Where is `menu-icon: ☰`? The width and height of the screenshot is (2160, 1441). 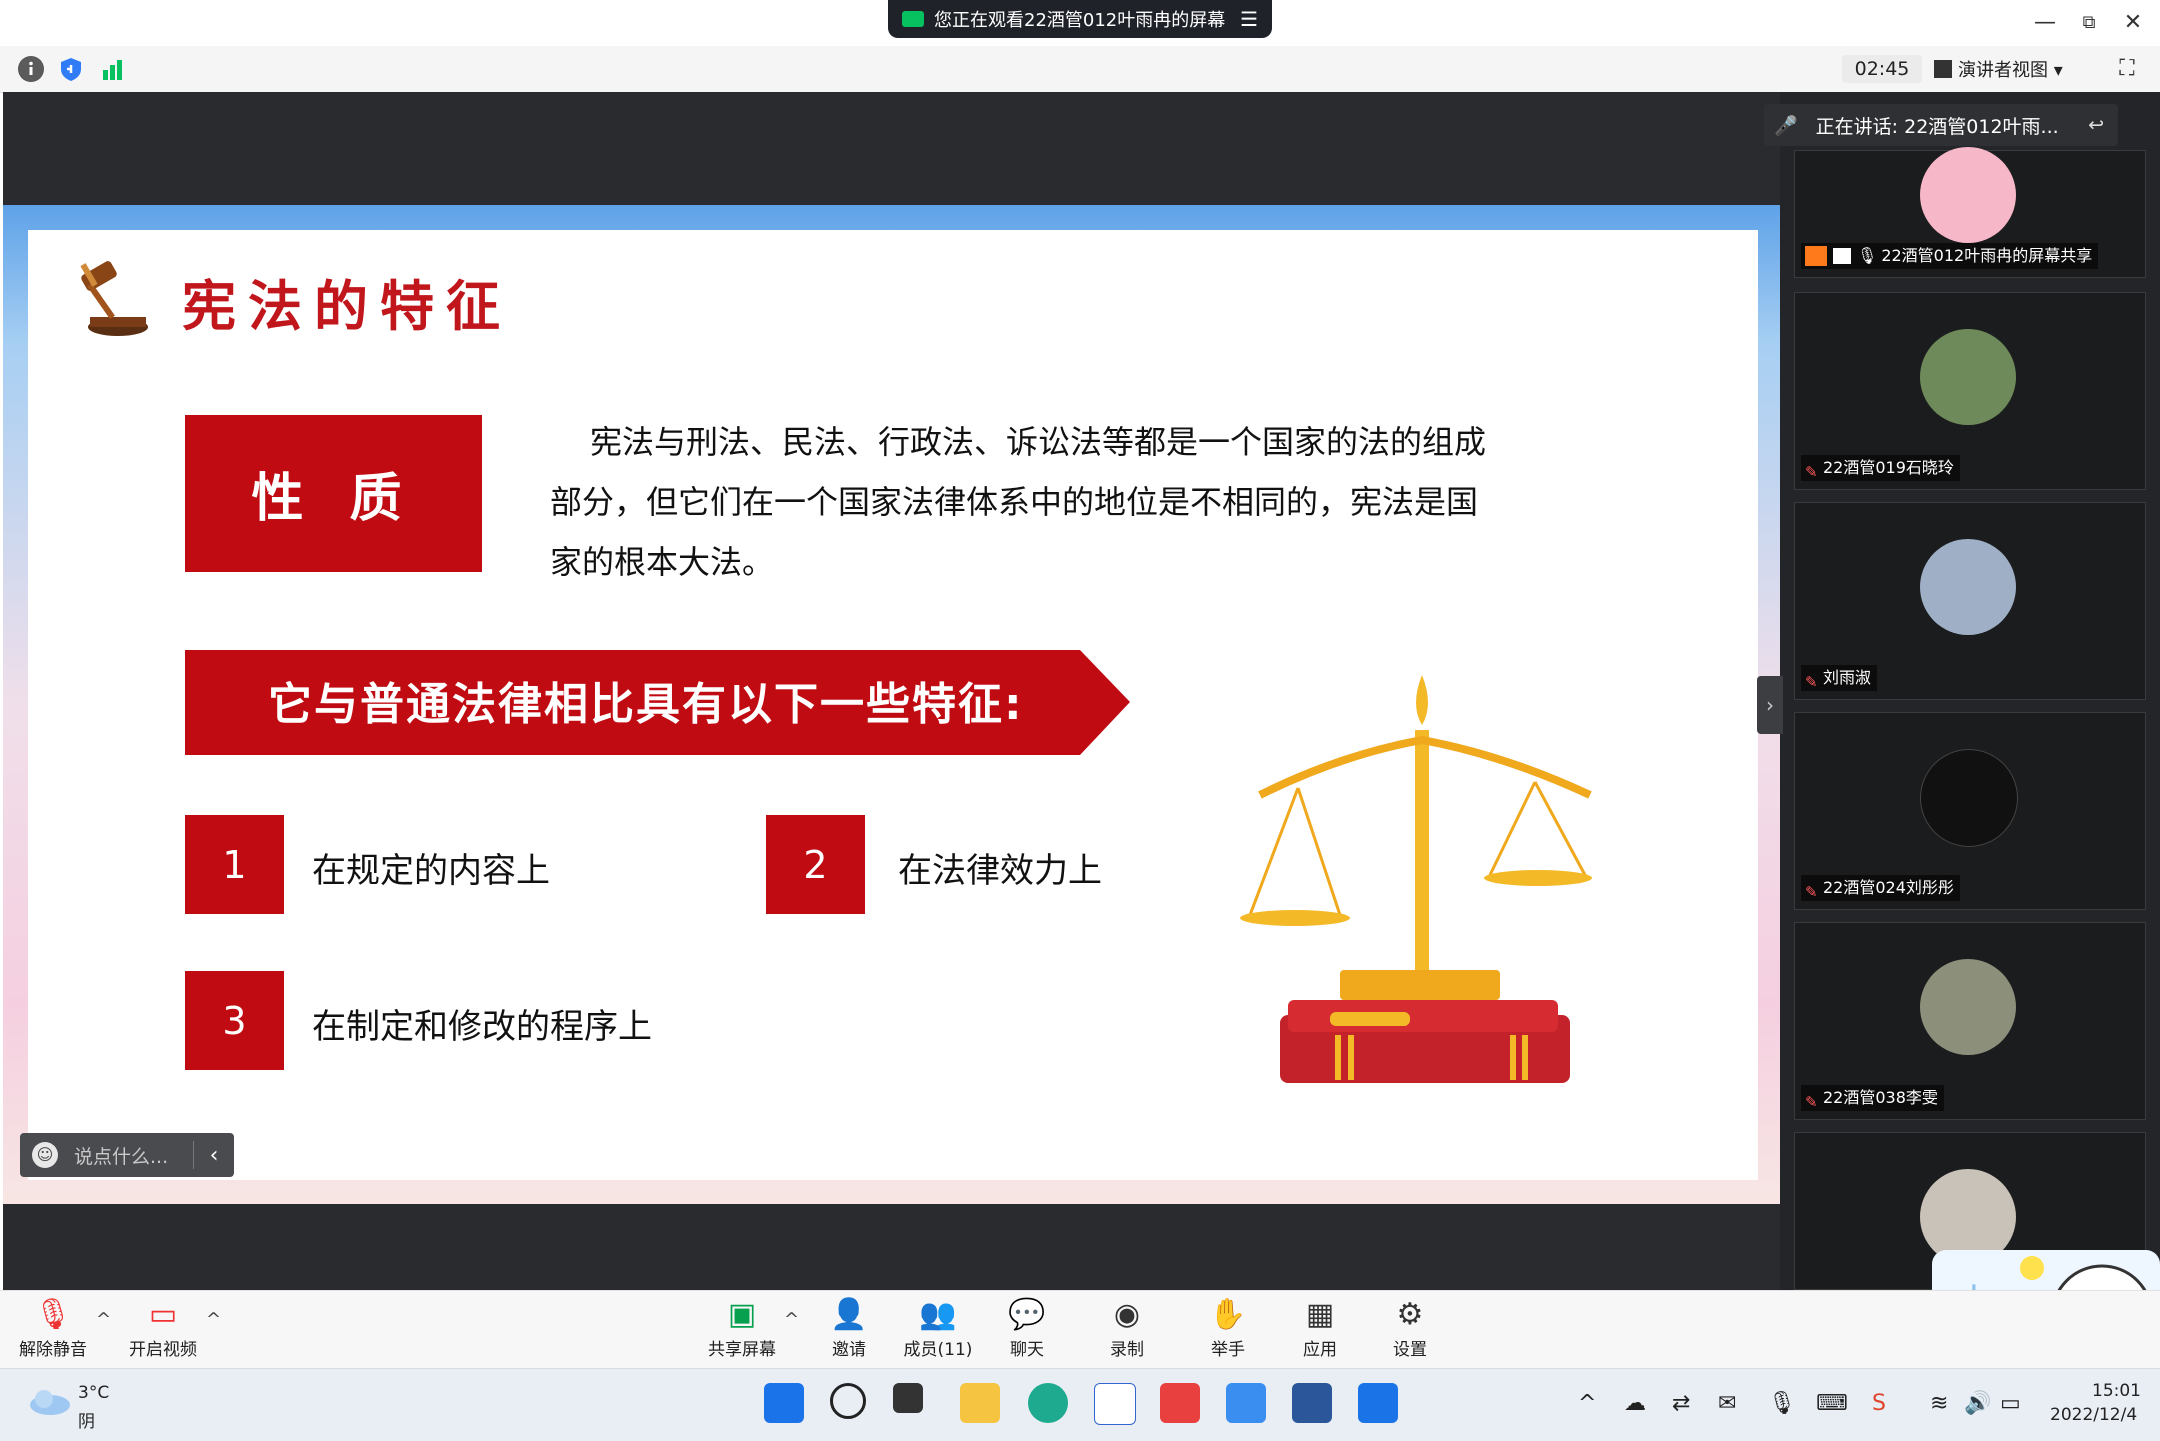 menu-icon: ☰ is located at coordinates (1249, 19).